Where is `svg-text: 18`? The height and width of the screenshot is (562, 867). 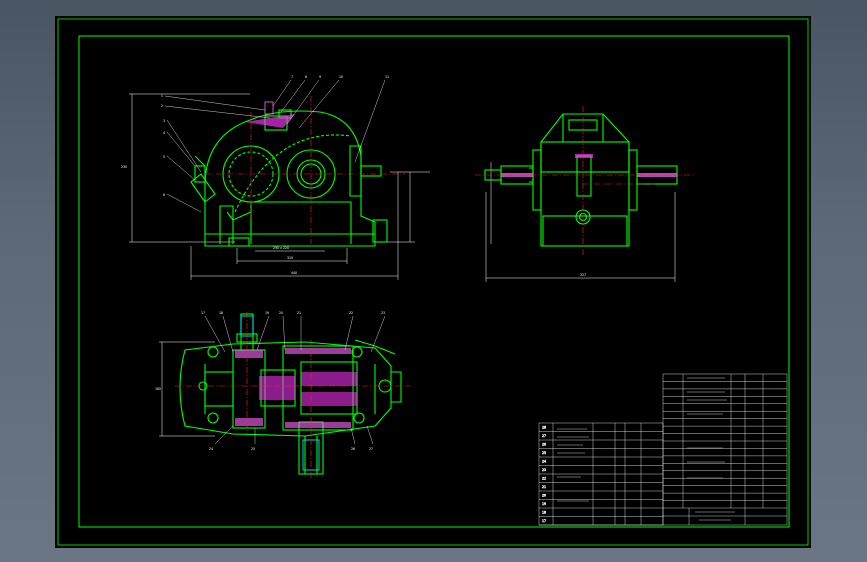
svg-text: 18 is located at coordinates (221, 313).